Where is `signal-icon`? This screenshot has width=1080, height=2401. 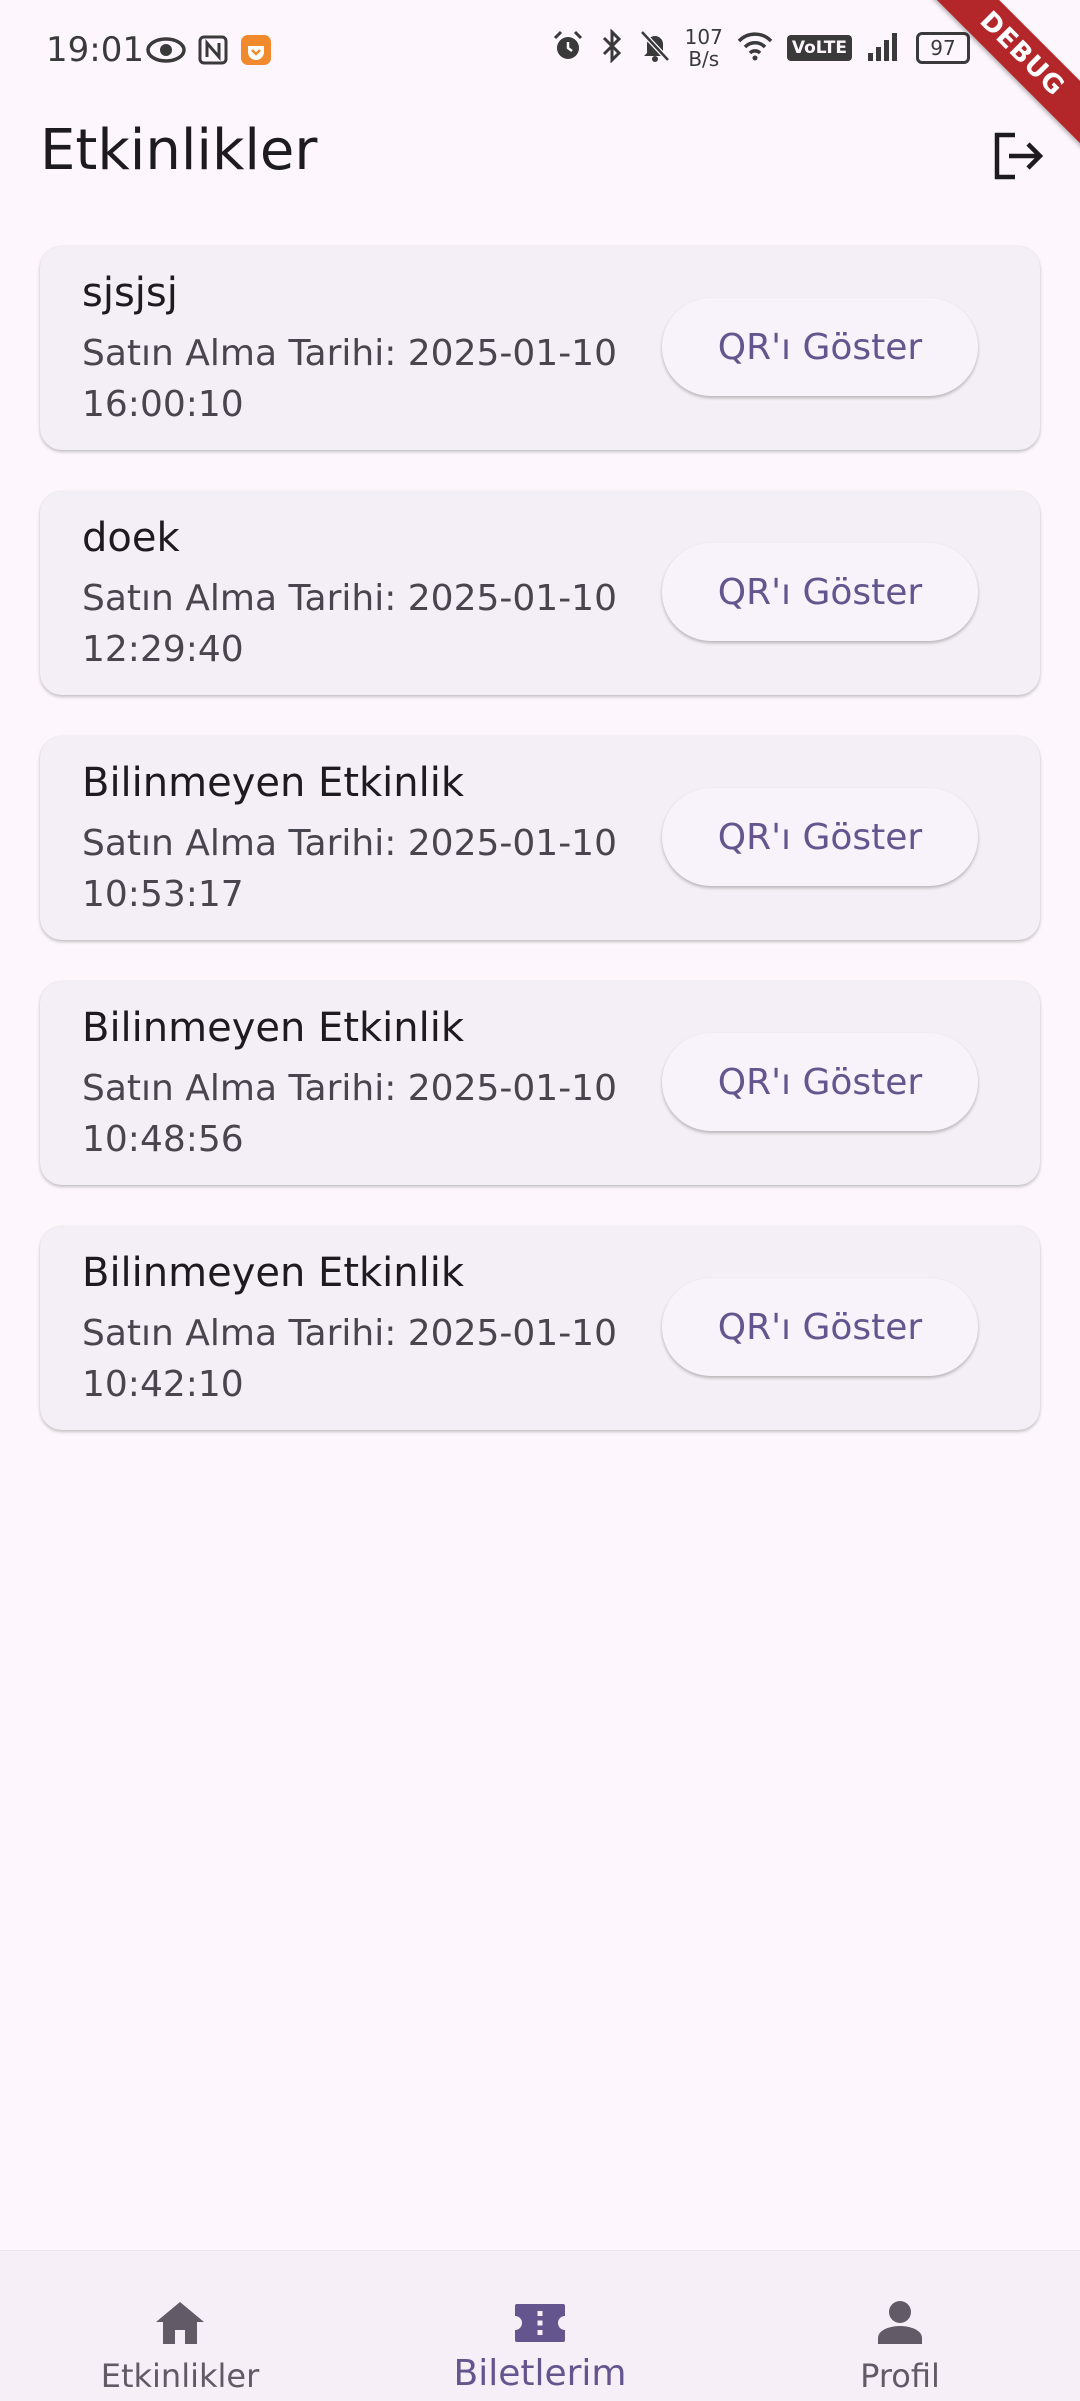 signal-icon is located at coordinates (884, 48).